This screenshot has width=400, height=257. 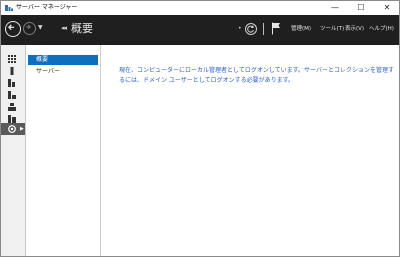 I want to click on refresh-icon, so click(x=250, y=29).